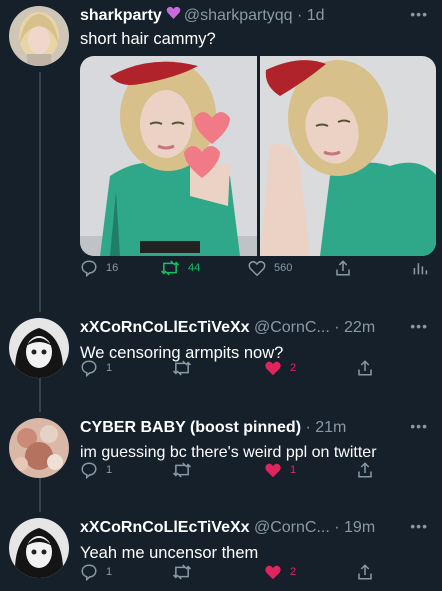  I want to click on like-button: 560, so click(270, 268).